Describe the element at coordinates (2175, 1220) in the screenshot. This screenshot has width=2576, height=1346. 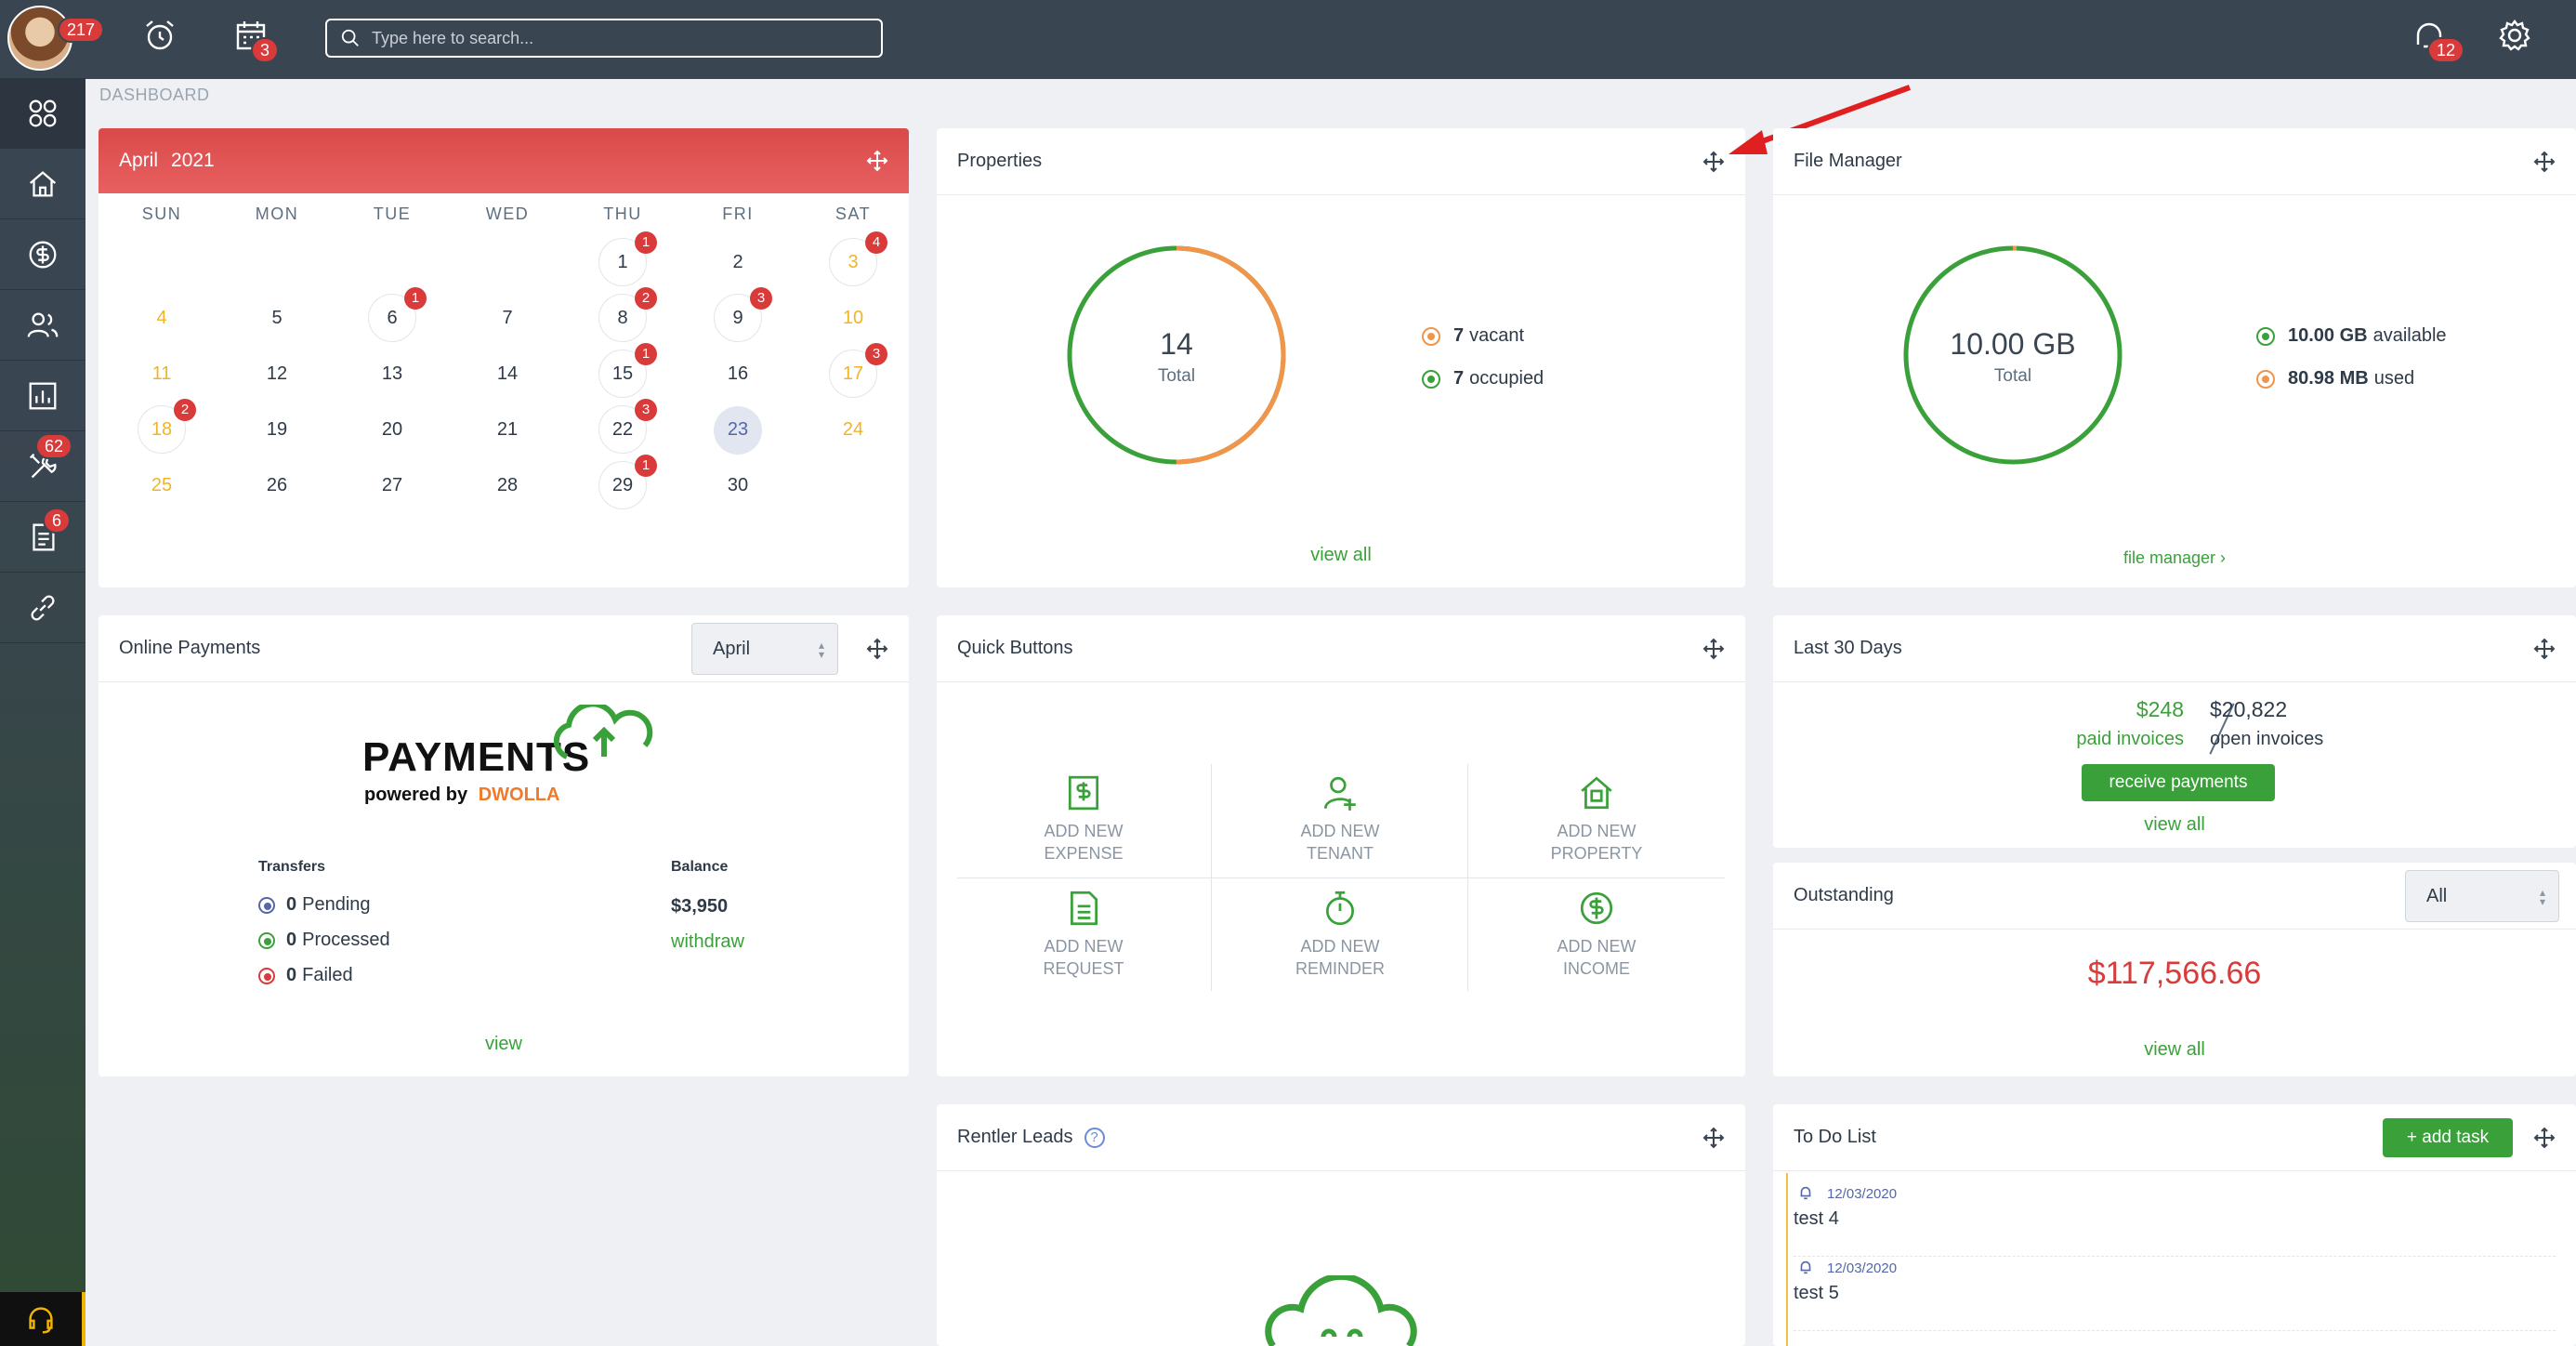
I see `todo-item: 12/03/2020 test 4` at that location.